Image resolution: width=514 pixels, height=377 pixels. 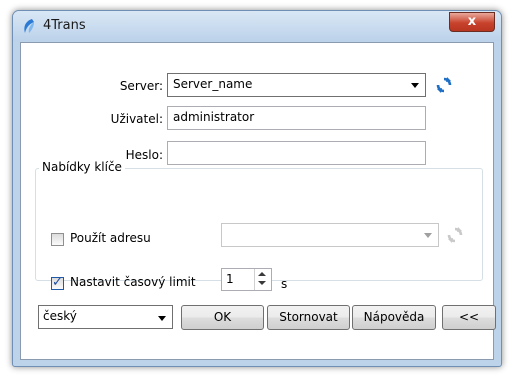 I want to click on timeout-label: Nastavit časový limit, so click(x=133, y=282).